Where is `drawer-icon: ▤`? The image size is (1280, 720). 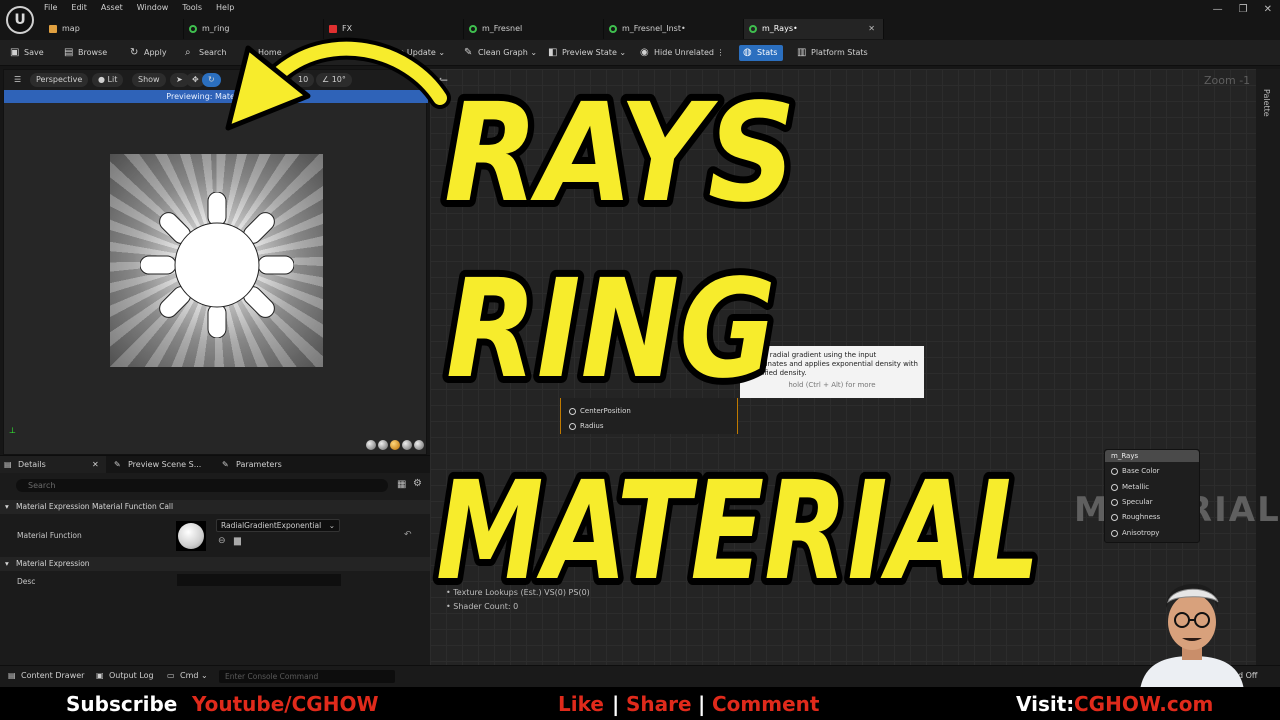
drawer-icon: ▤ is located at coordinates (12, 675).